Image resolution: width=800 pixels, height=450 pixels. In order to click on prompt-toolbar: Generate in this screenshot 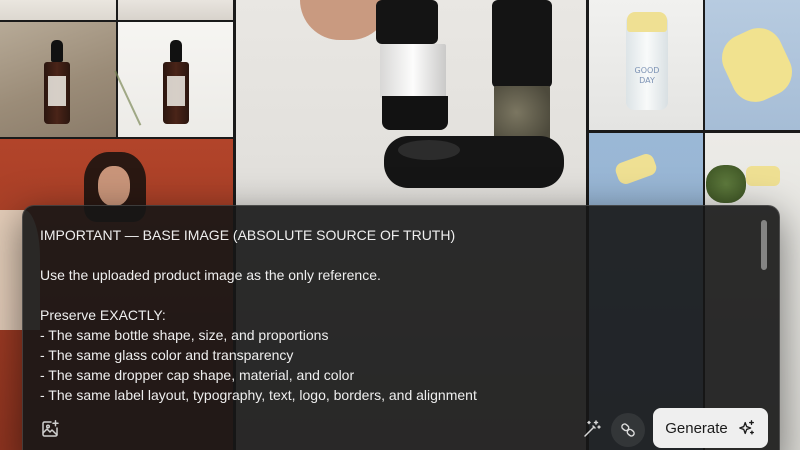, I will do `click(401, 428)`.